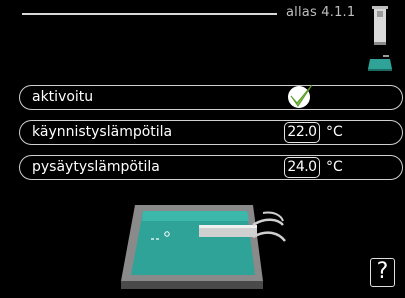 This screenshot has width=405, height=298. Describe the element at coordinates (334, 132) in the screenshot. I see `start-temp-unit: °C` at that location.